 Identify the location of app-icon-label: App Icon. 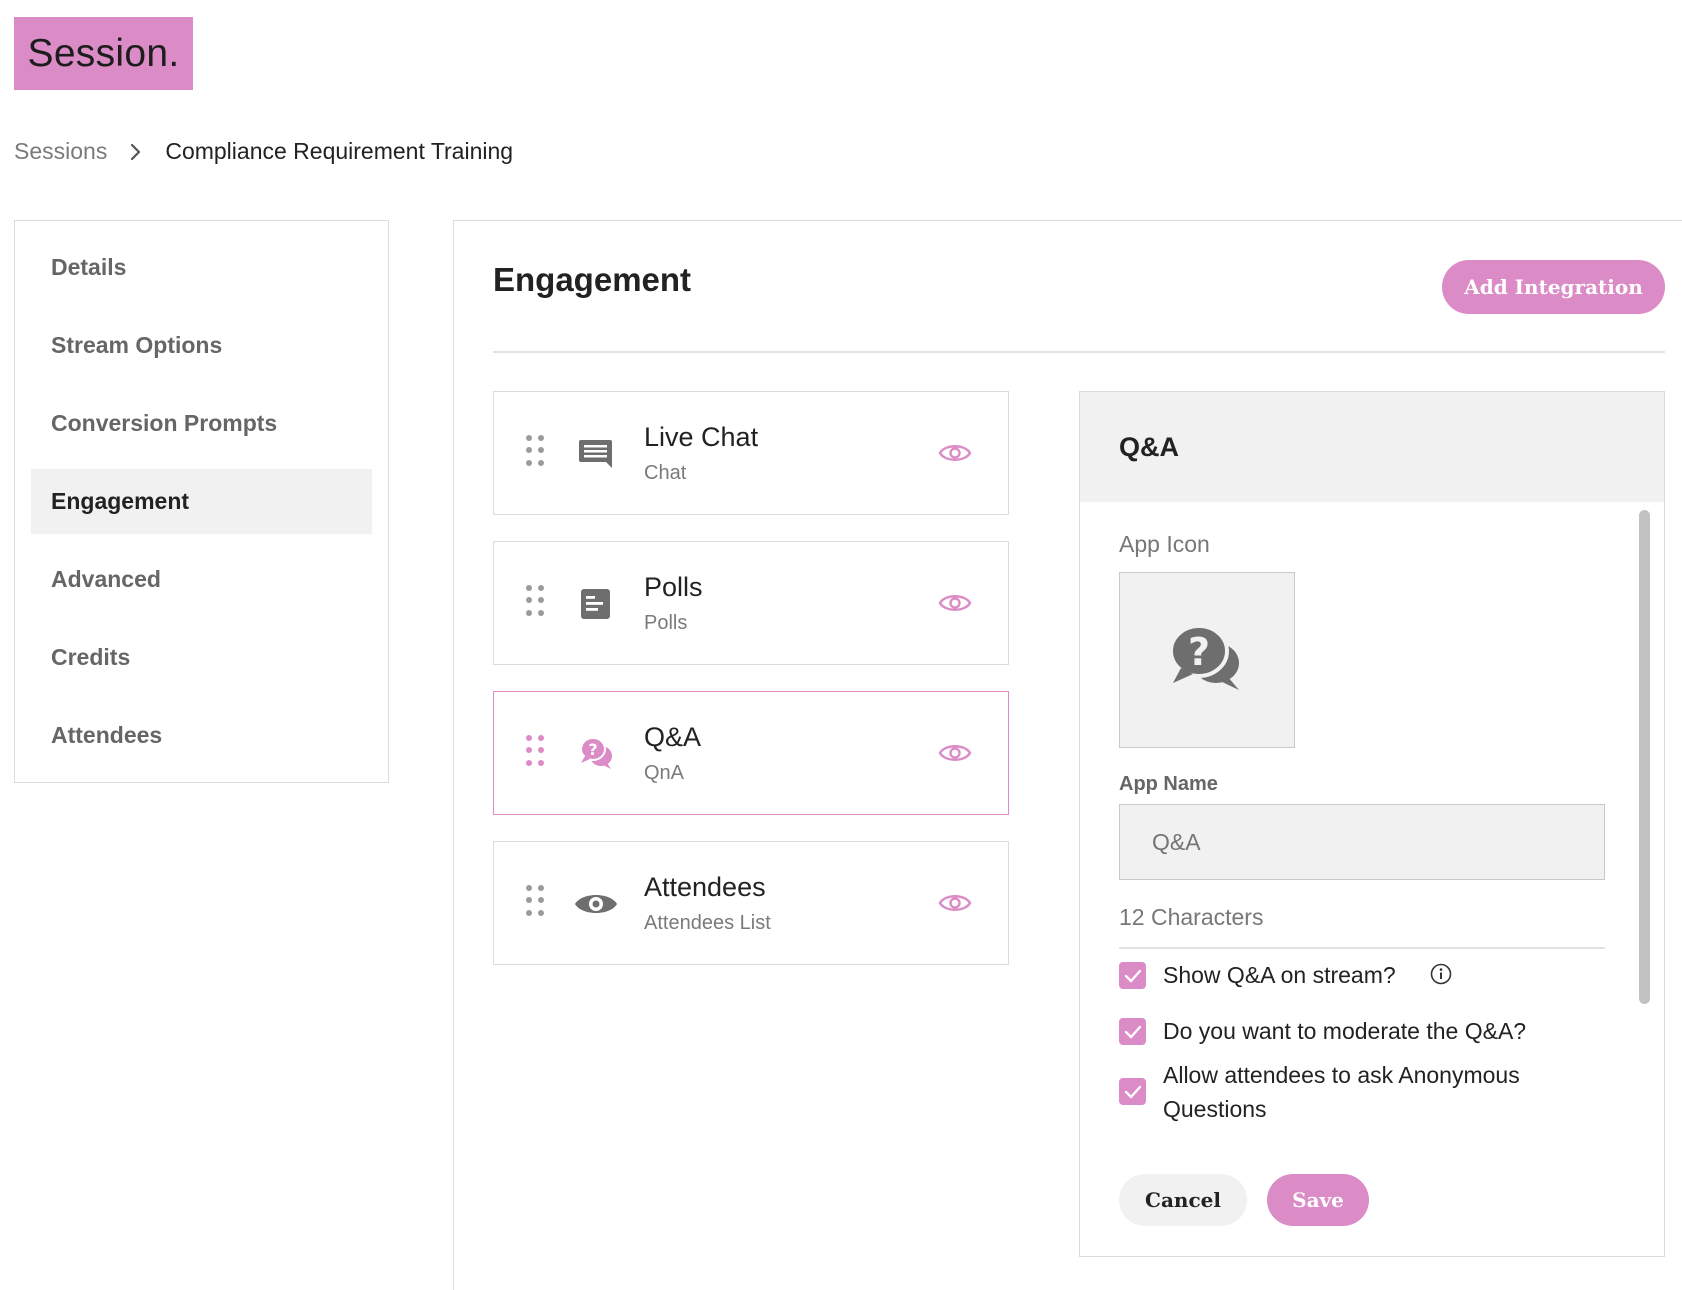
(1164, 544).